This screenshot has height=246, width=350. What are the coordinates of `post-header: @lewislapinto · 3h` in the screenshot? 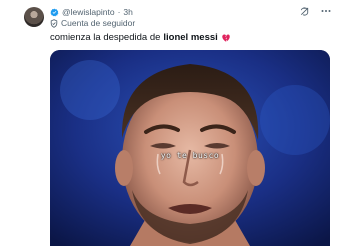 It's located at (91, 12).